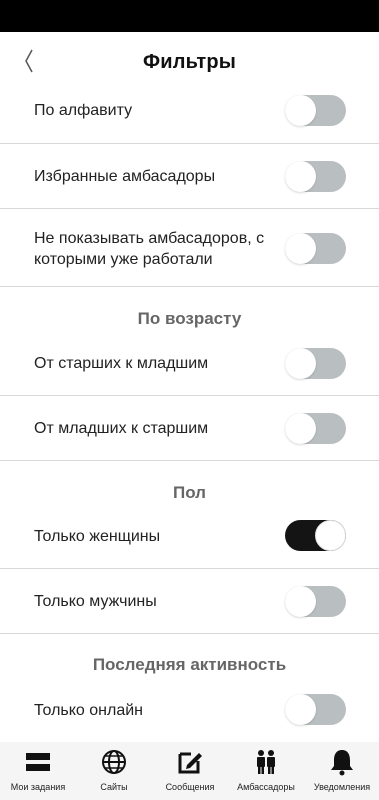 This screenshot has height=800, width=379. What do you see at coordinates (190, 787) in the screenshot?
I see `nav-label-messages: Сообщения` at bounding box center [190, 787].